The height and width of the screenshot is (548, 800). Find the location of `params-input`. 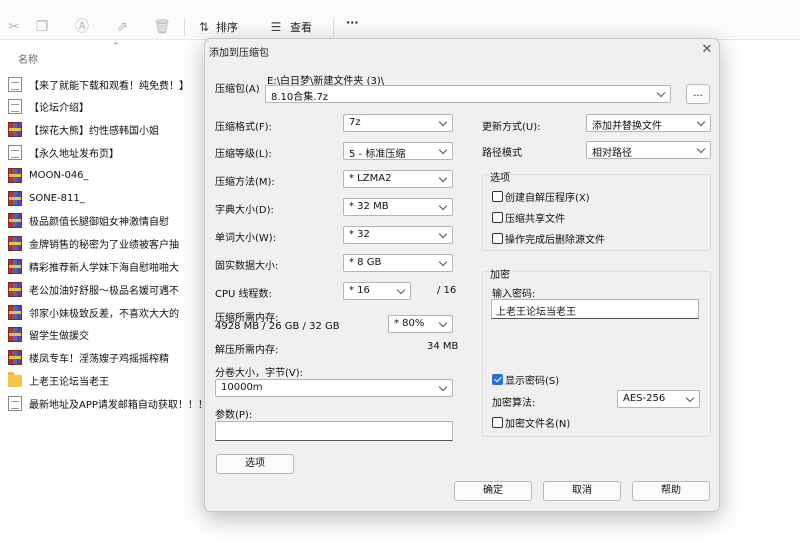

params-input is located at coordinates (334, 431).